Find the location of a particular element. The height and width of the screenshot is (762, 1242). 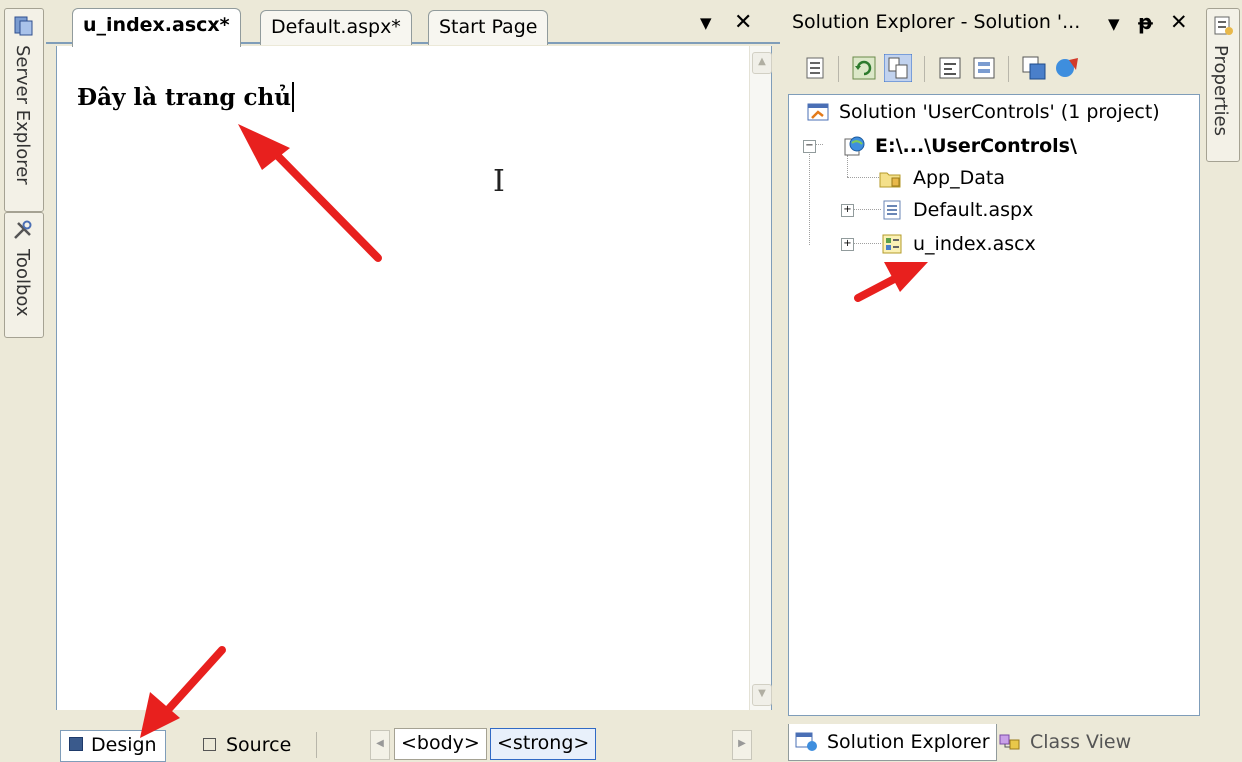

class-view-icon is located at coordinates (1009, 742).